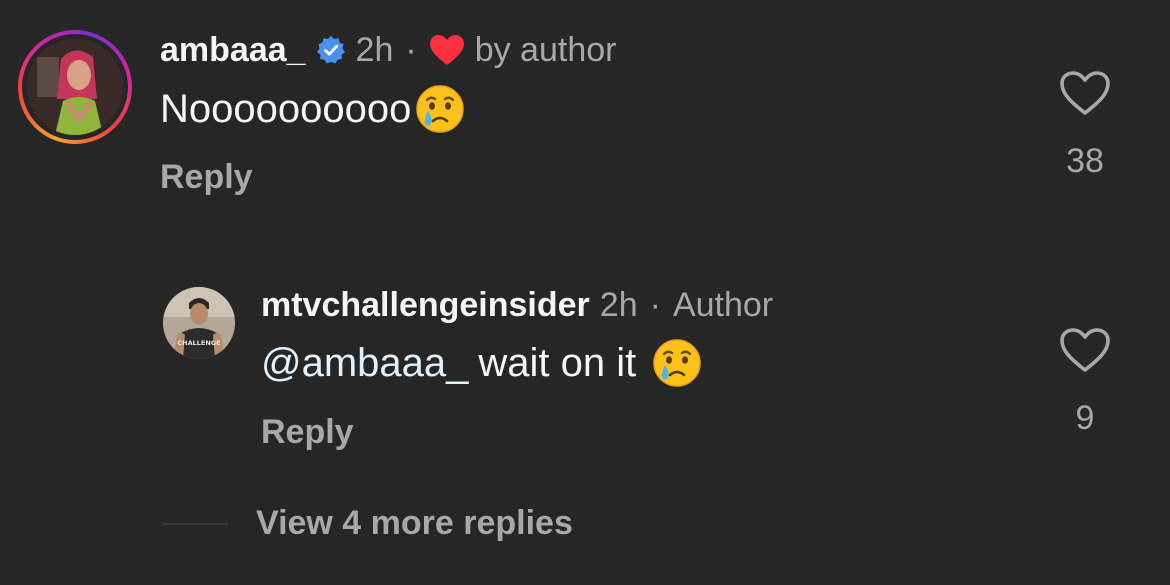 Image resolution: width=1170 pixels, height=585 pixels. What do you see at coordinates (1085, 418) in the screenshot?
I see `like-count: 9` at bounding box center [1085, 418].